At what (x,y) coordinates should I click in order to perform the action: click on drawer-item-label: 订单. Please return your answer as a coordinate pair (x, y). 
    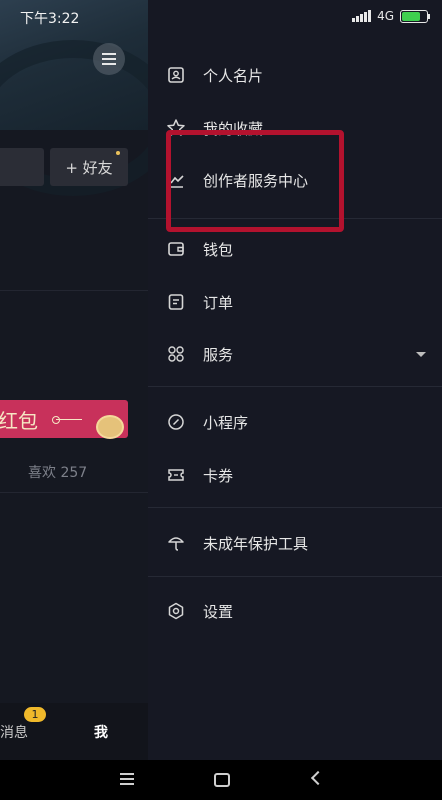
    Looking at the image, I should click on (218, 302).